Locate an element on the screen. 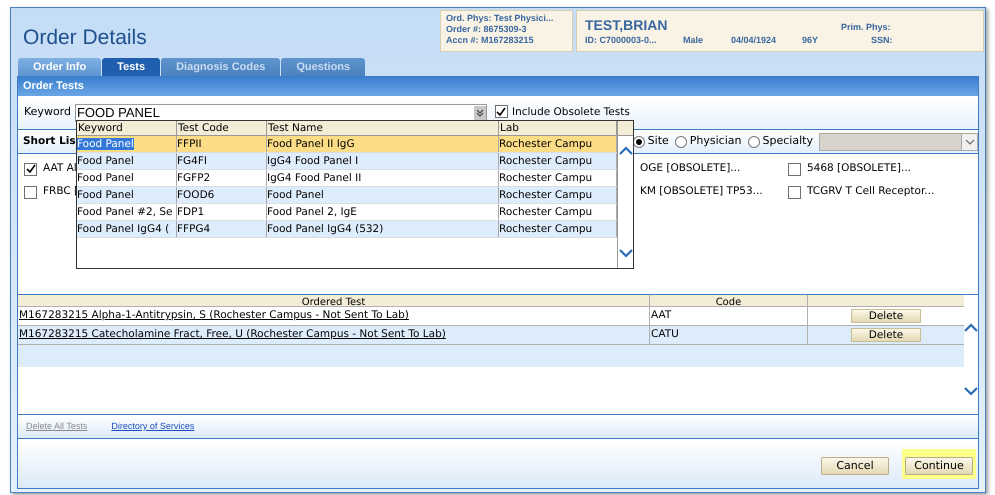 Image resolution: width=995 pixels, height=495 pixels. column-header: Keyword is located at coordinates (127, 128).